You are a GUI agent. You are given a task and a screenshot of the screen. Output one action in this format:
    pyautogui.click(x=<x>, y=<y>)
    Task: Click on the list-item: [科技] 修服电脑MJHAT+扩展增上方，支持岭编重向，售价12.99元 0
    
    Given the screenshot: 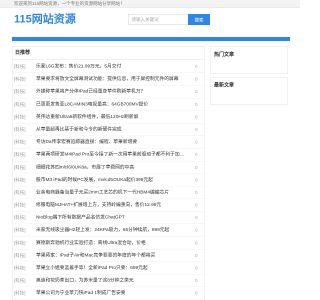 What is the action you would take?
    pyautogui.click(x=108, y=205)
    